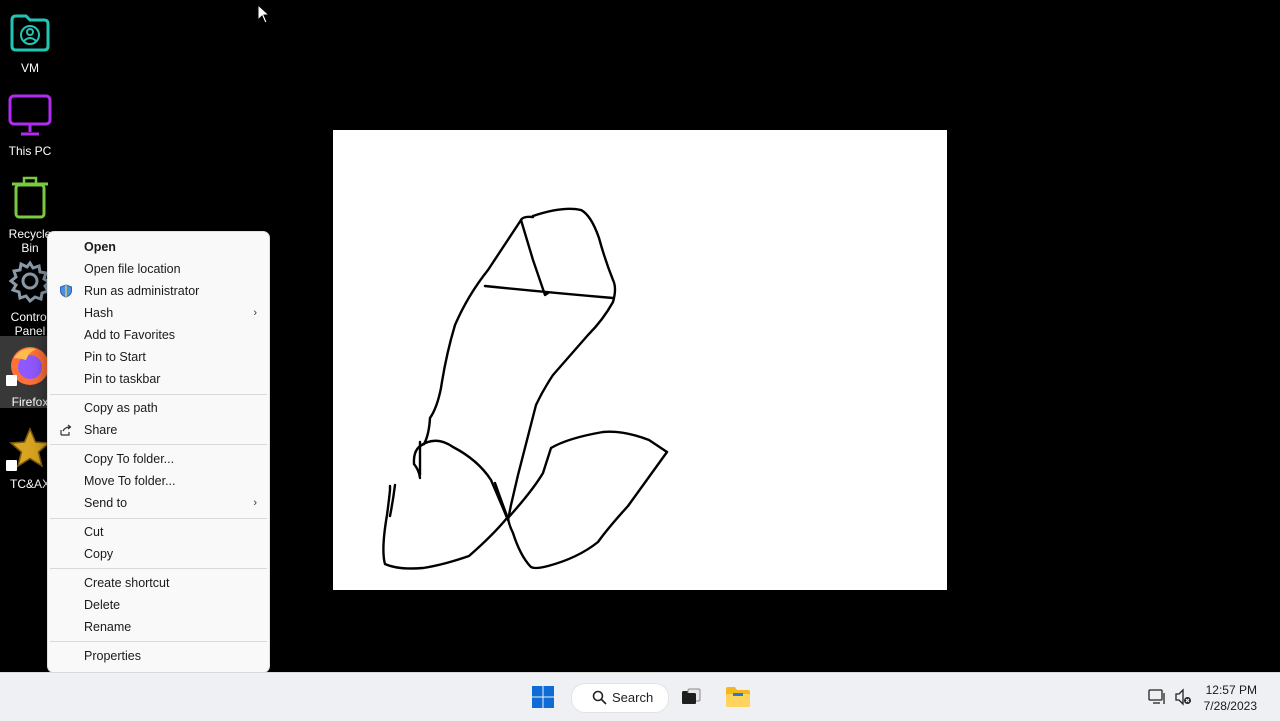 The image size is (1280, 721). Describe the element at coordinates (1183, 697) in the screenshot. I see `volume-muted-icon` at that location.